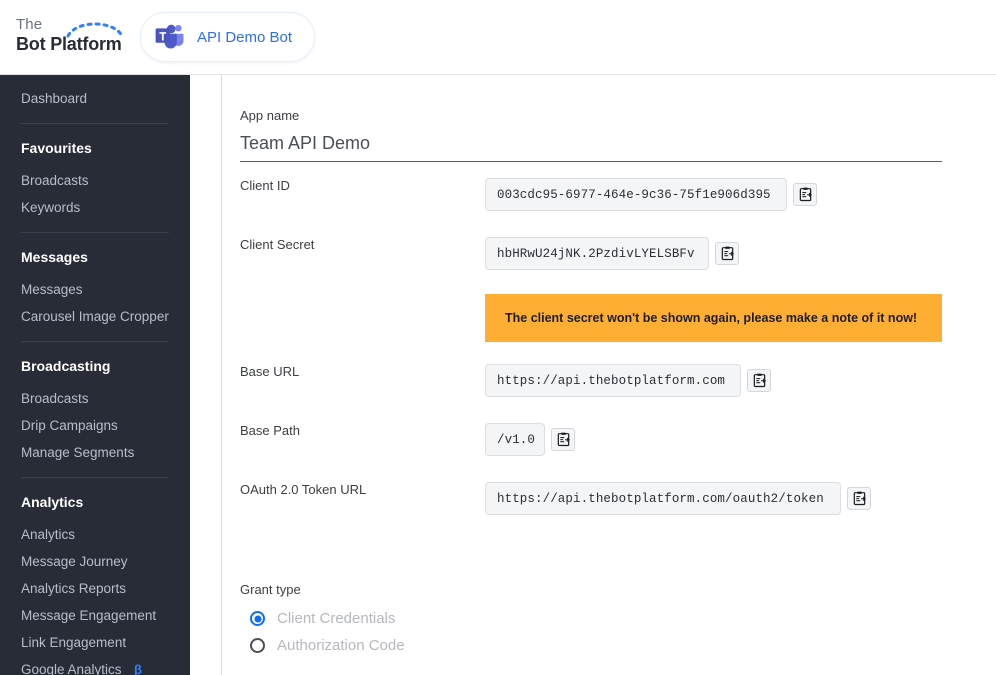 Image resolution: width=996 pixels, height=675 pixels. I want to click on sidebar-item-label: Messages, so click(52, 289).